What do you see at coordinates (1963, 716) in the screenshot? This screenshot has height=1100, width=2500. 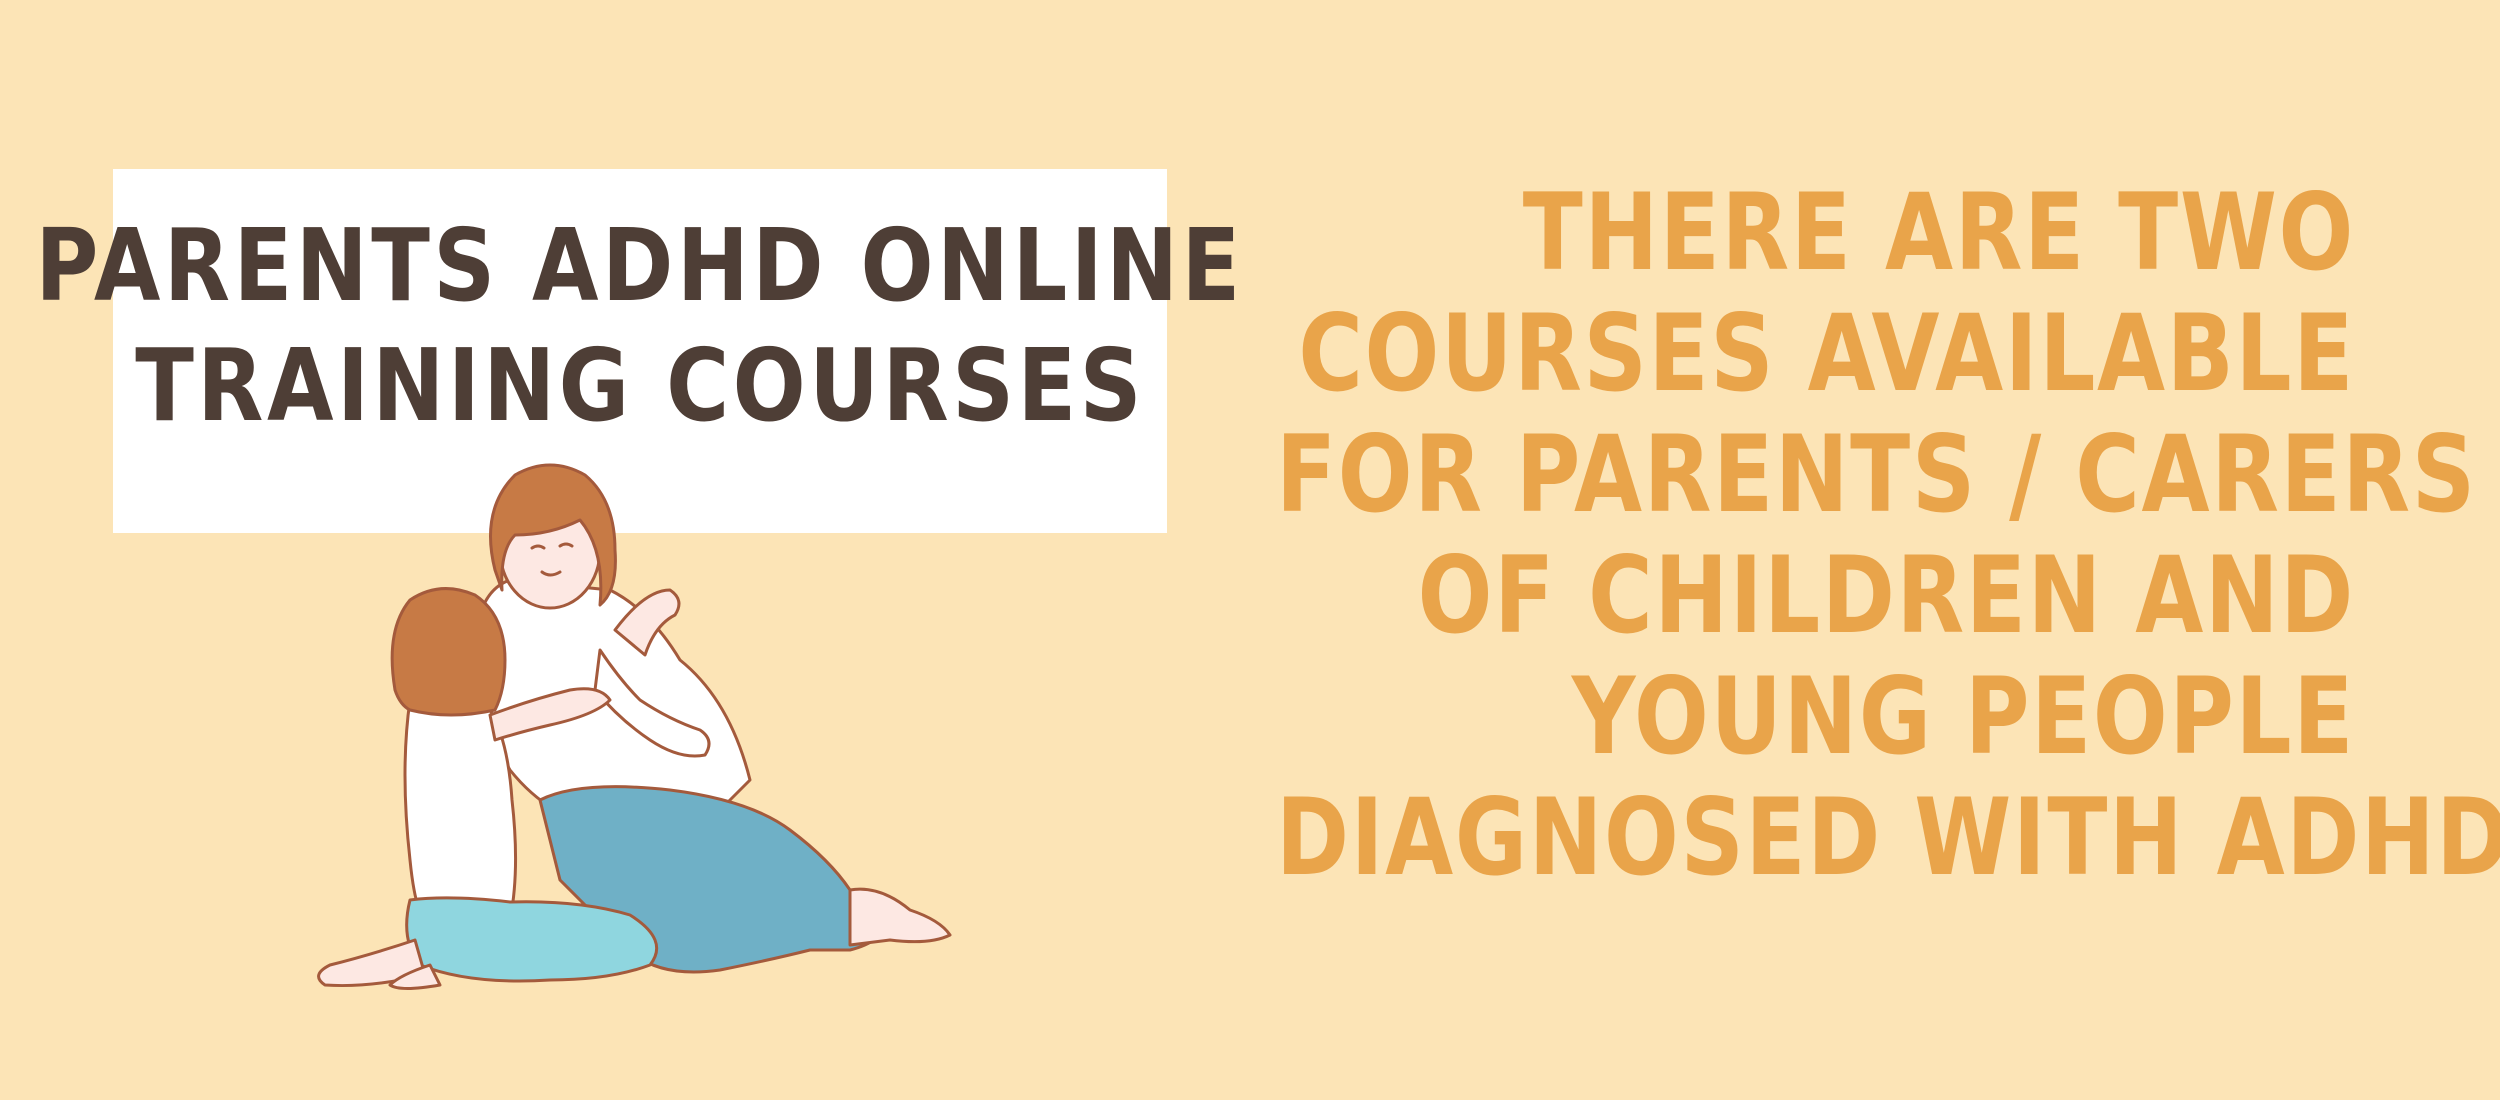 I see `message-line-5: YOUNG PEOPLE` at bounding box center [1963, 716].